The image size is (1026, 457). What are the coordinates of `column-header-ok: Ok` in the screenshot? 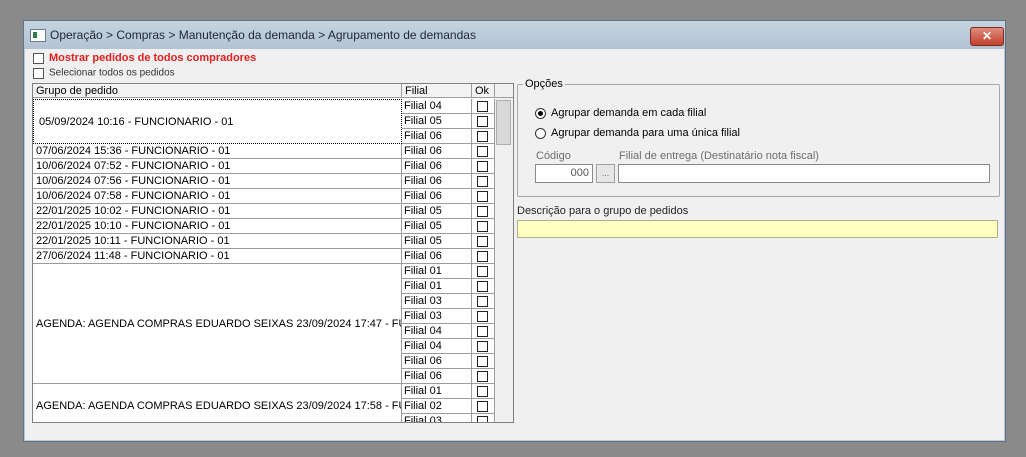 It's located at (483, 91).